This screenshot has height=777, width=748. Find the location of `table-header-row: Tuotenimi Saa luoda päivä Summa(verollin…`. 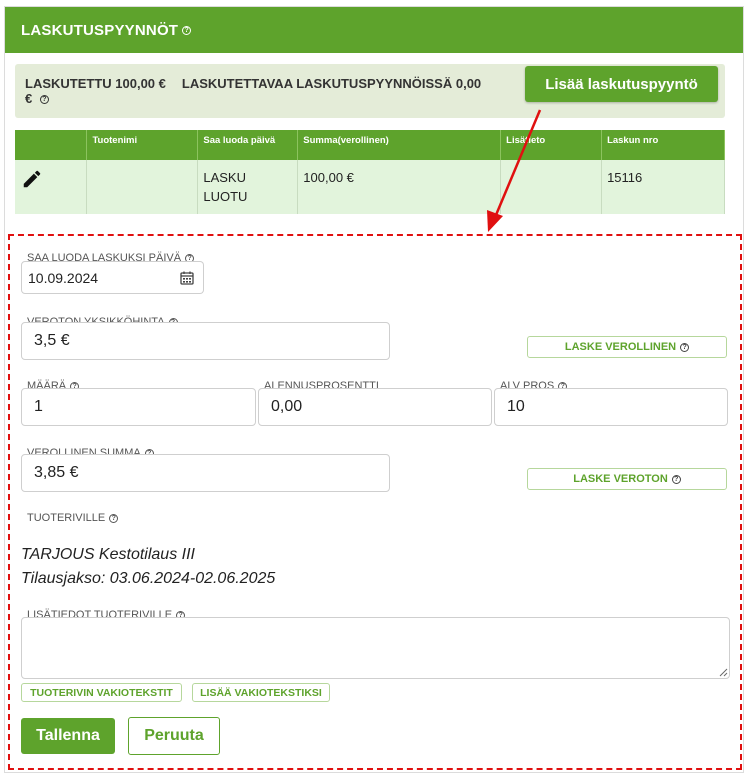

table-header-row: Tuotenimi Saa luoda päivä Summa(verollin… is located at coordinates (370, 145).